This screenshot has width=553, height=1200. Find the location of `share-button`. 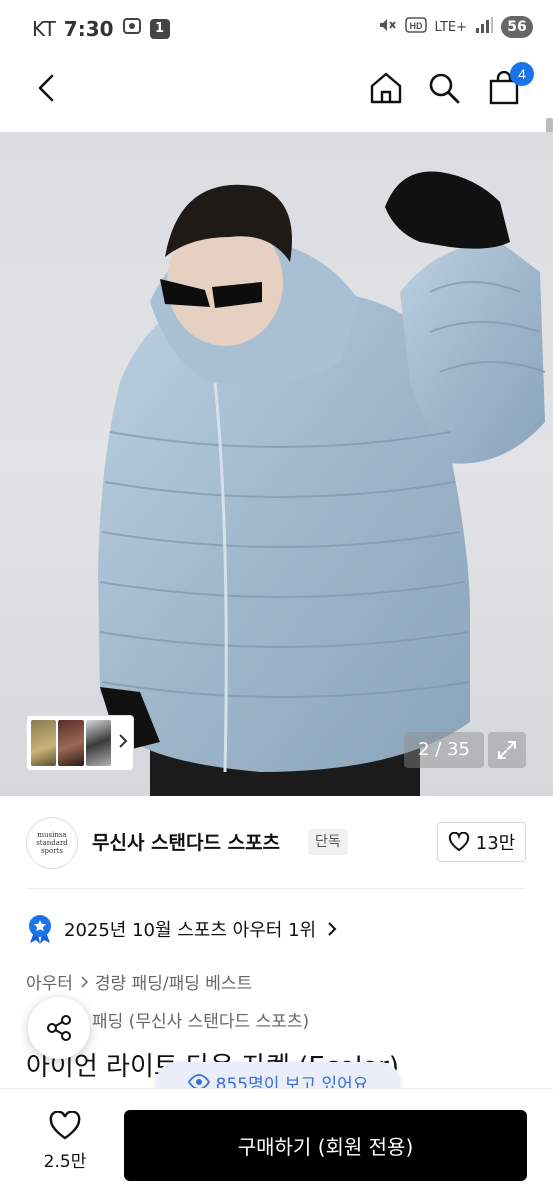

share-button is located at coordinates (59, 1028).